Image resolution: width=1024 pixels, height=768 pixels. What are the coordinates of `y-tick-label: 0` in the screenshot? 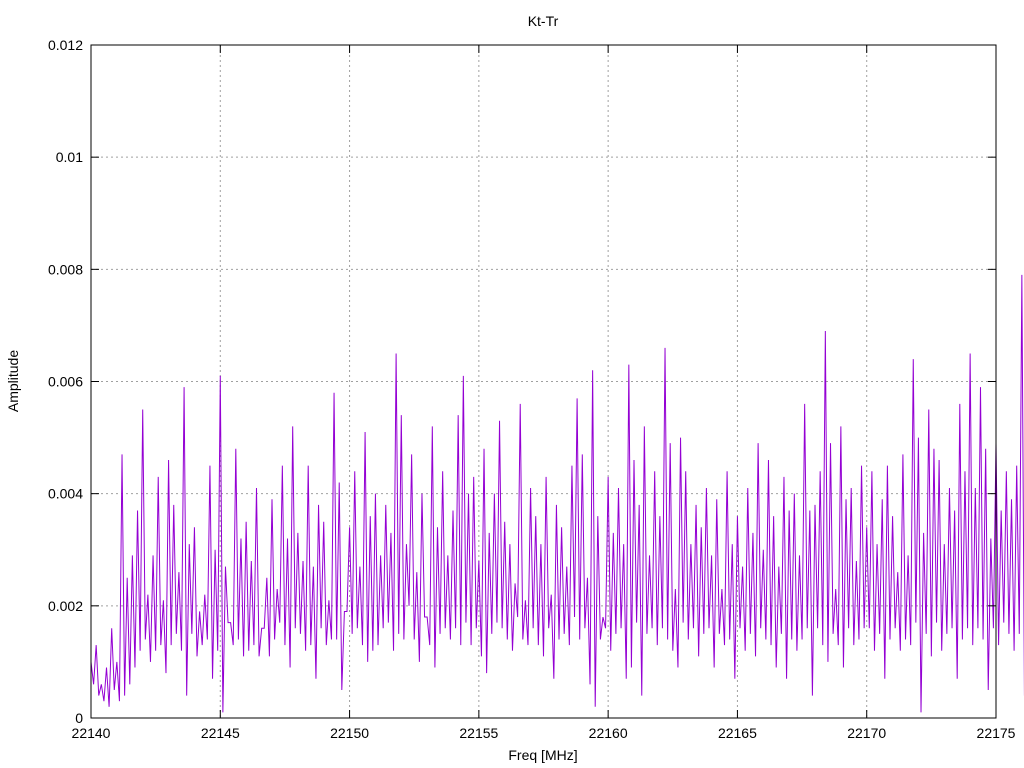 It's located at (79, 718).